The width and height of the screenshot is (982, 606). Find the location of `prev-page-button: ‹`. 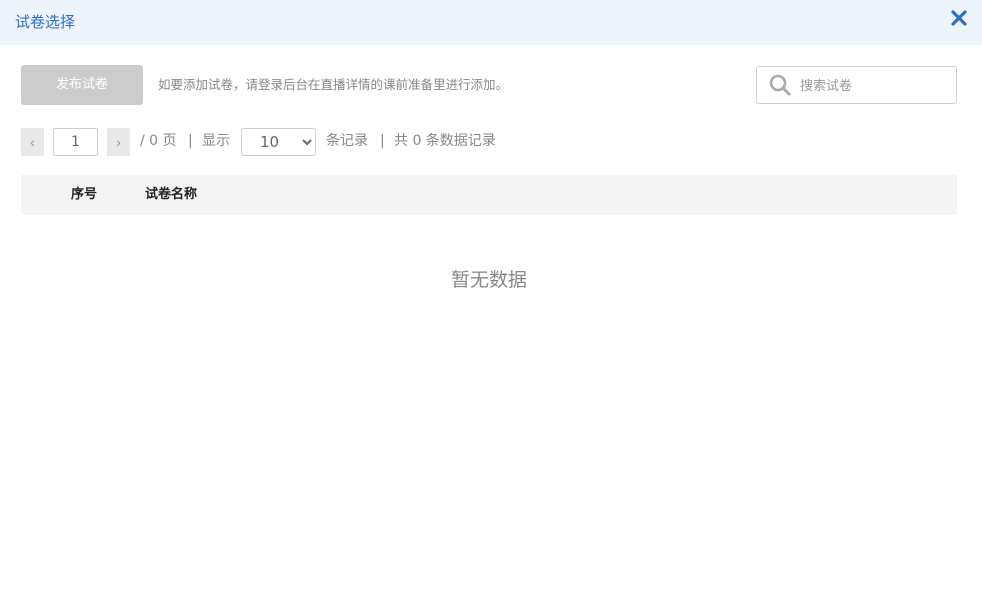

prev-page-button: ‹ is located at coordinates (32, 142).